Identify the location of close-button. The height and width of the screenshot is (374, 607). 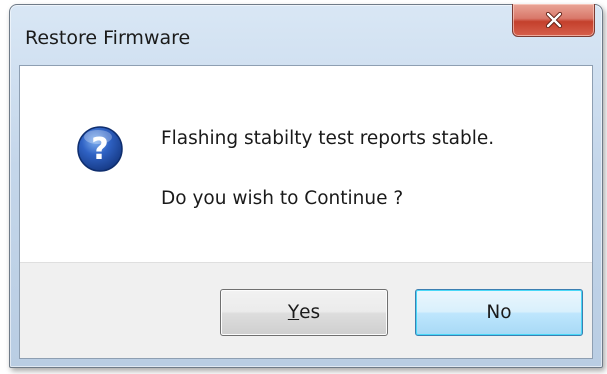
(553, 20).